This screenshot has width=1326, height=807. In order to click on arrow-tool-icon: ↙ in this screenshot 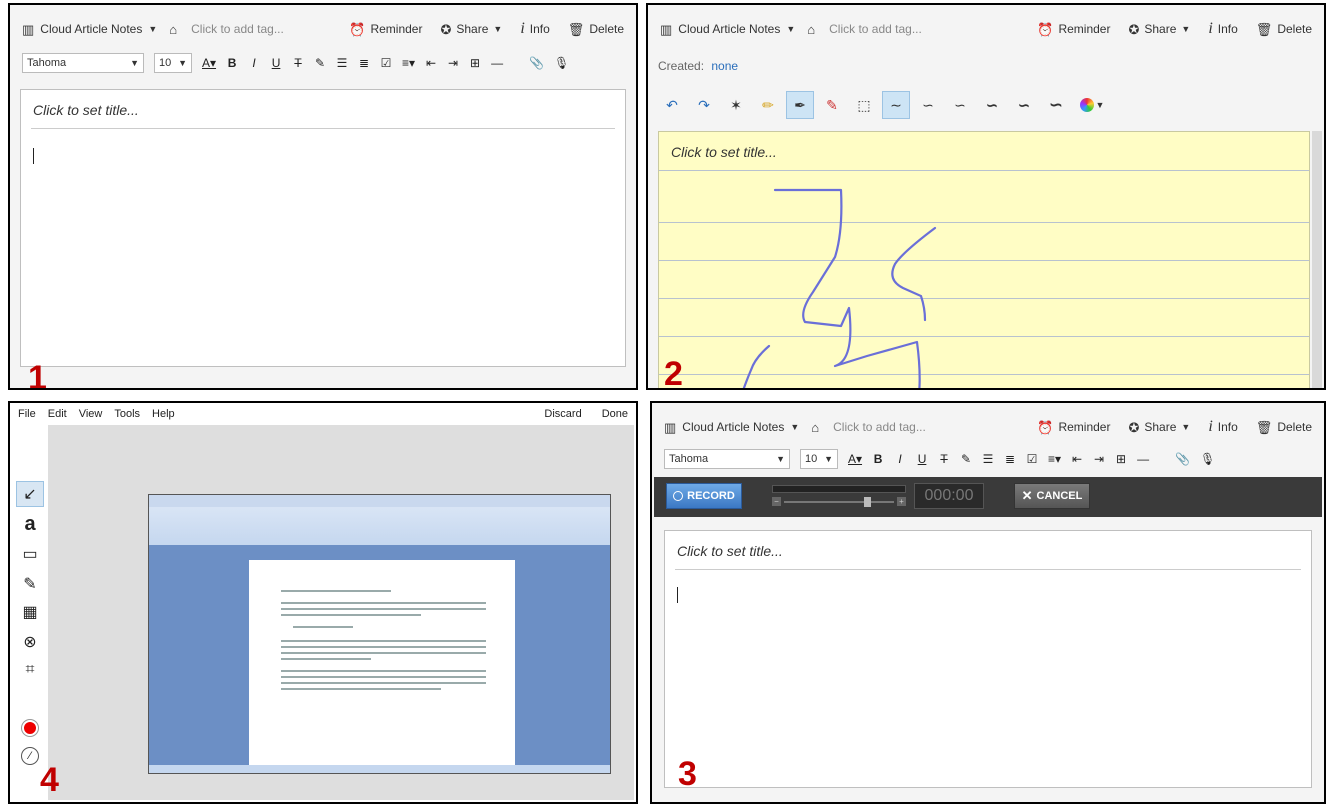, I will do `click(30, 494)`.